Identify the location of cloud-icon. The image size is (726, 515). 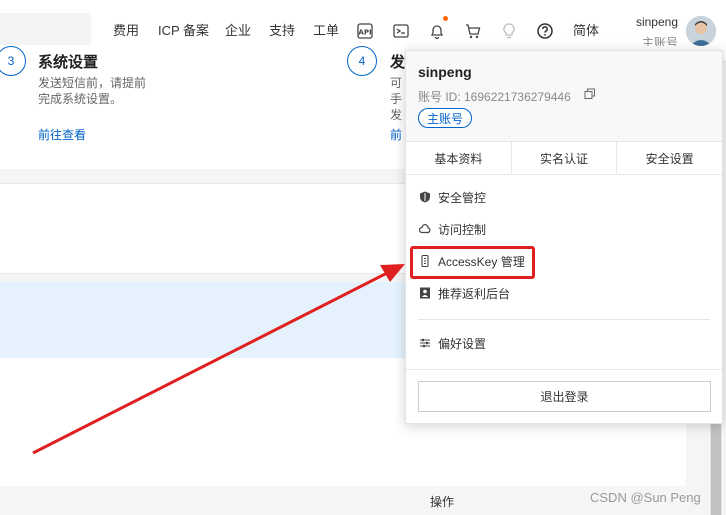
(425, 229).